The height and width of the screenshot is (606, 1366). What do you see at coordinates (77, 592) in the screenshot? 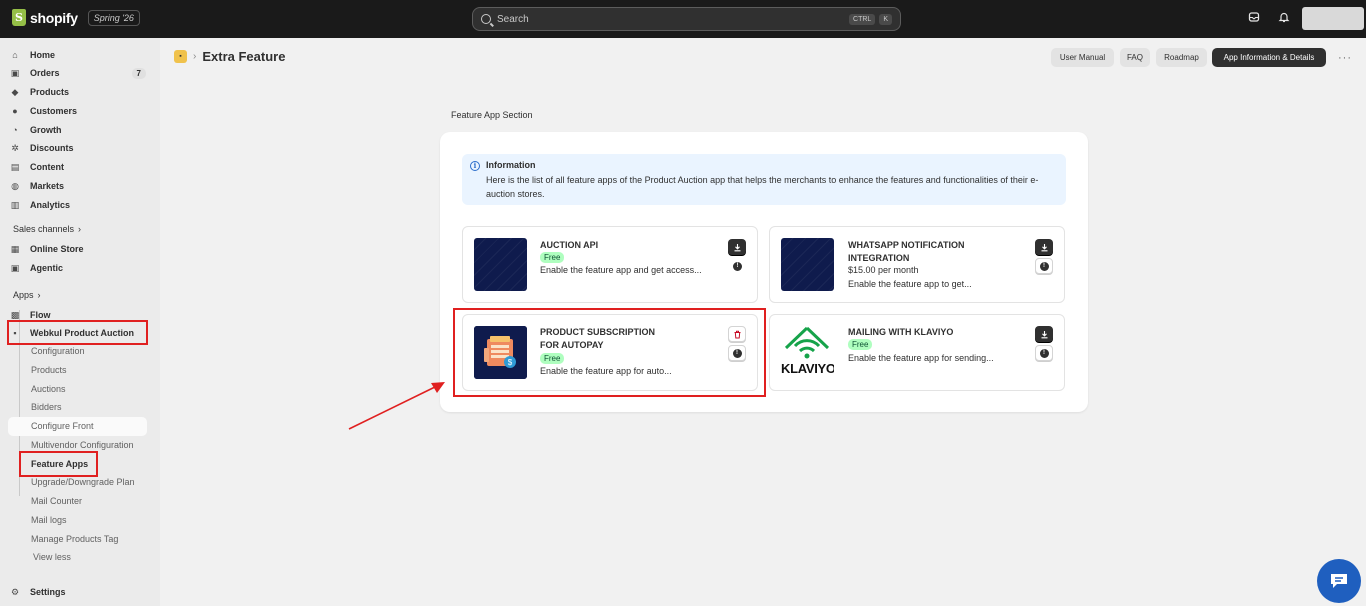
I see `nav-settings: ⚙ Settings` at bounding box center [77, 592].